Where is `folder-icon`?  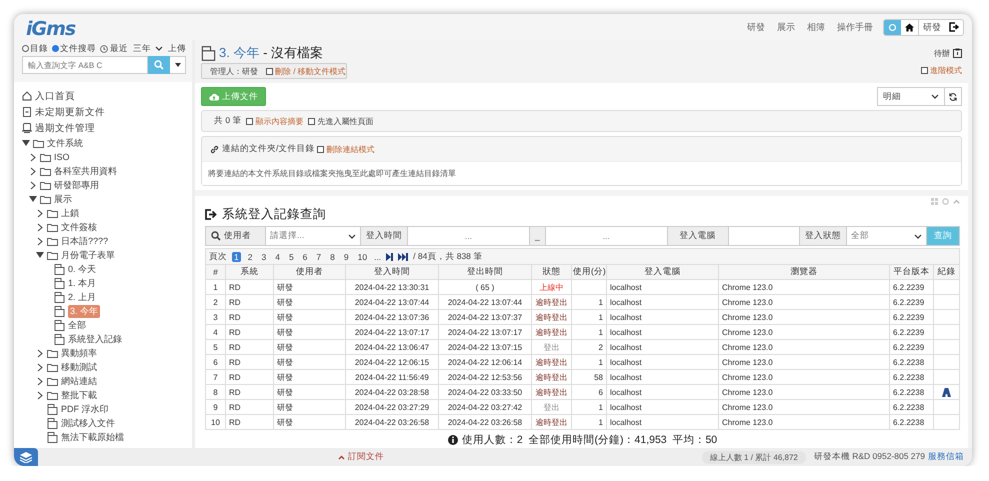 folder-icon is located at coordinates (38, 143).